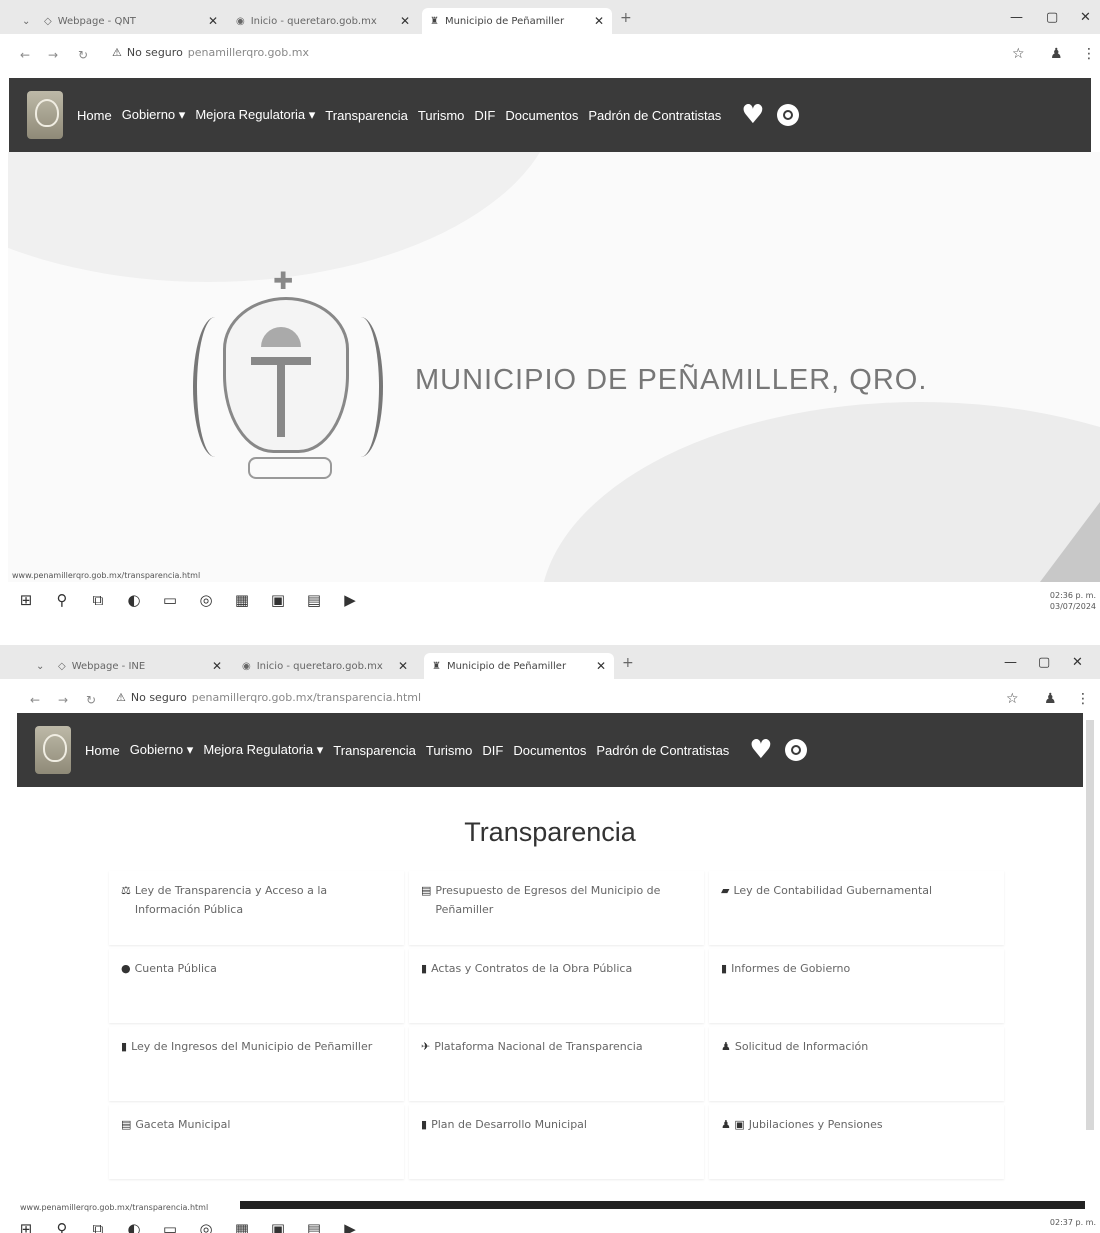  Describe the element at coordinates (726, 1046) in the screenshot. I see `user-icon: ♟` at that location.